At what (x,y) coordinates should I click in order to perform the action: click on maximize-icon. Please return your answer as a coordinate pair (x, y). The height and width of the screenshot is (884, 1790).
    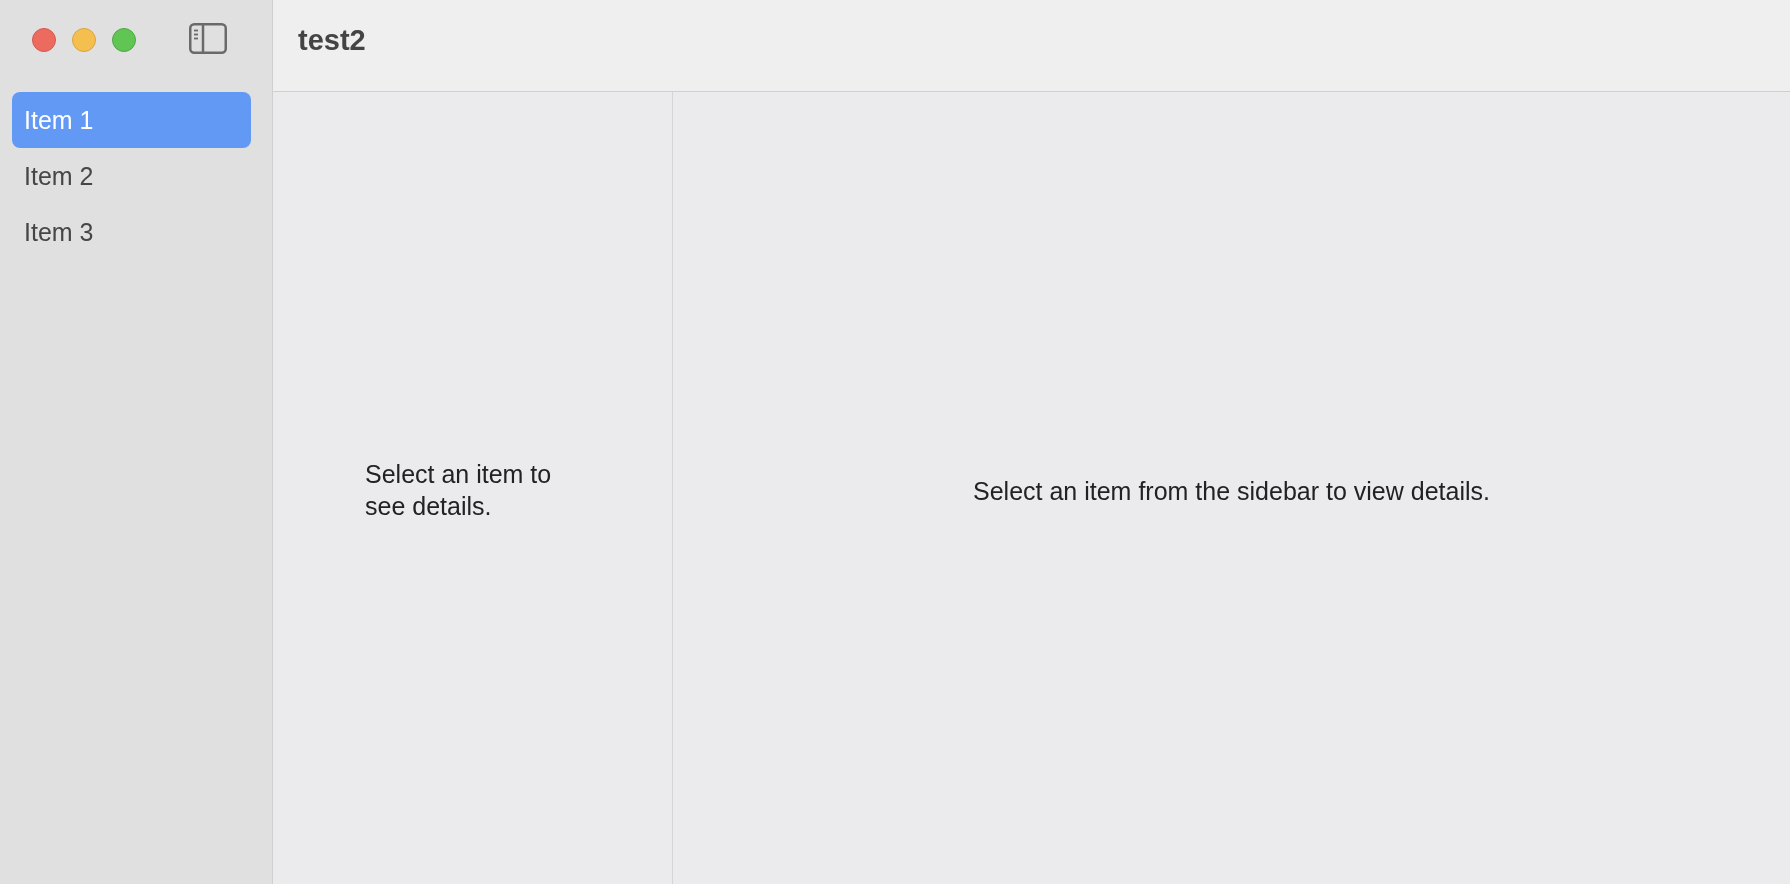
    Looking at the image, I should click on (124, 40).